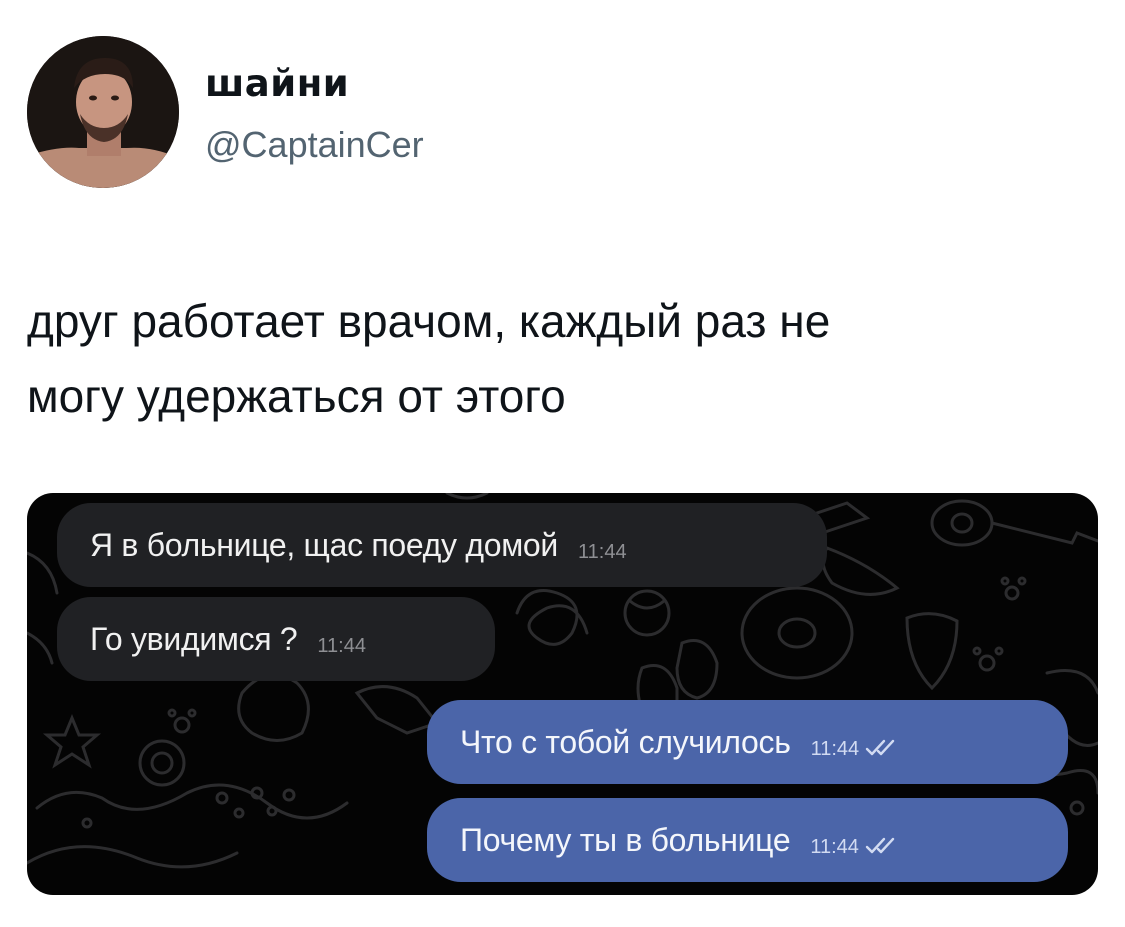  I want to click on message-text: Го увидимся ?, so click(194, 638).